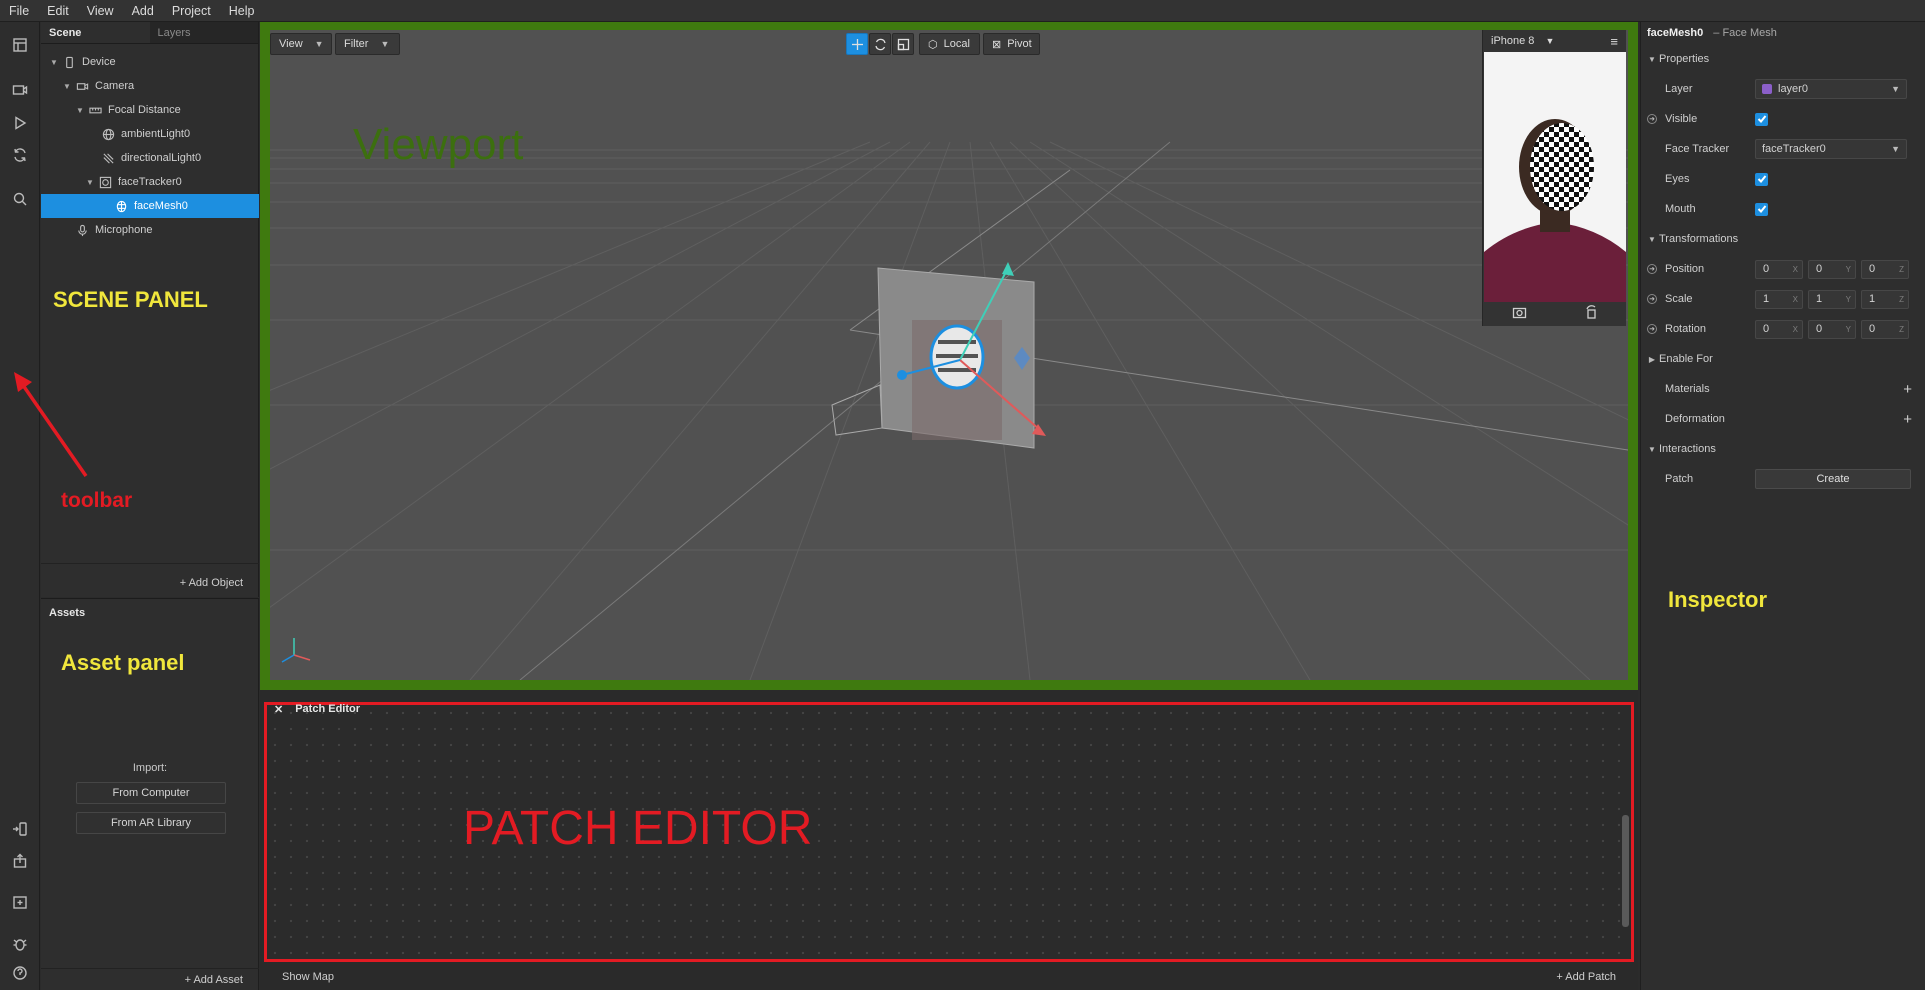  I want to click on refresh-icon, so click(20, 155).